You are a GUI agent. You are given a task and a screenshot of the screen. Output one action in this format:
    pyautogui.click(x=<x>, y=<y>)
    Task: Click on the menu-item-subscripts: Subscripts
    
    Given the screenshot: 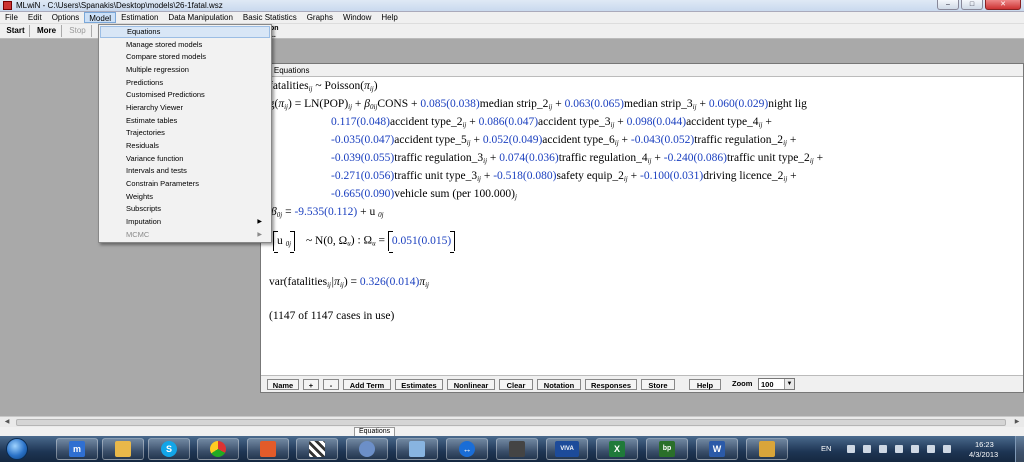 What is the action you would take?
    pyautogui.click(x=185, y=209)
    